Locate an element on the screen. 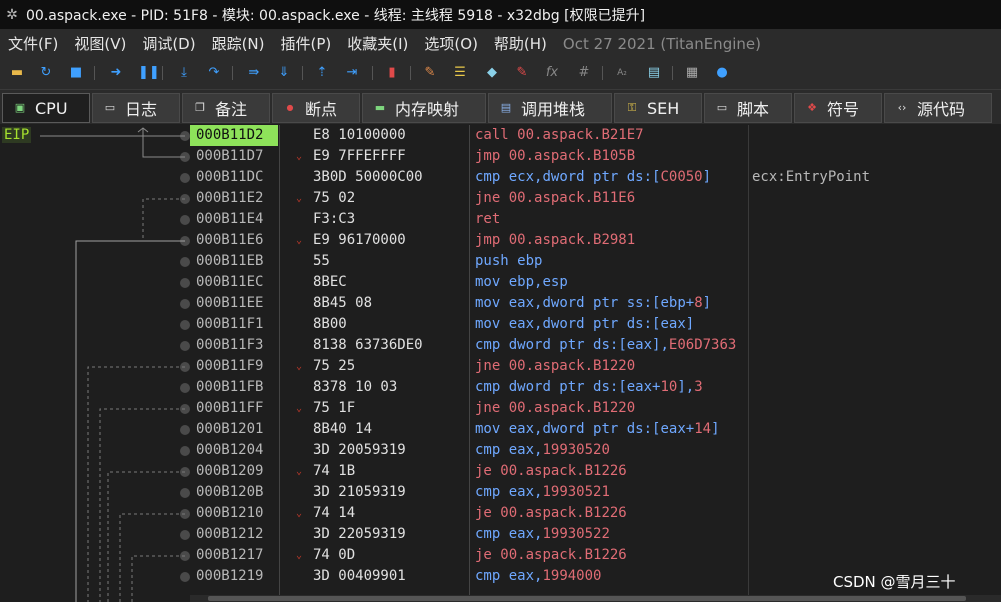 This screenshot has width=1001, height=602. disassembly-row: 000B1204 3D 20059319 cmp eax,19930520 is located at coordinates (595, 450).